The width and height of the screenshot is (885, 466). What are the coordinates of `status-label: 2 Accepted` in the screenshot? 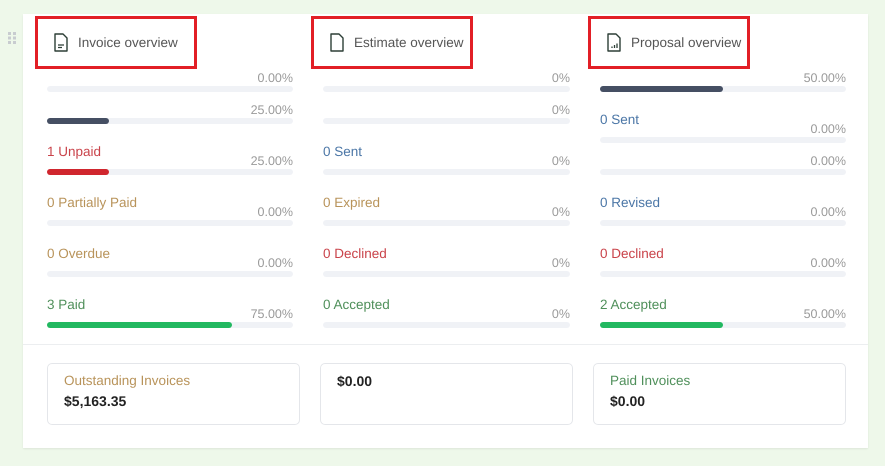 It's located at (633, 304).